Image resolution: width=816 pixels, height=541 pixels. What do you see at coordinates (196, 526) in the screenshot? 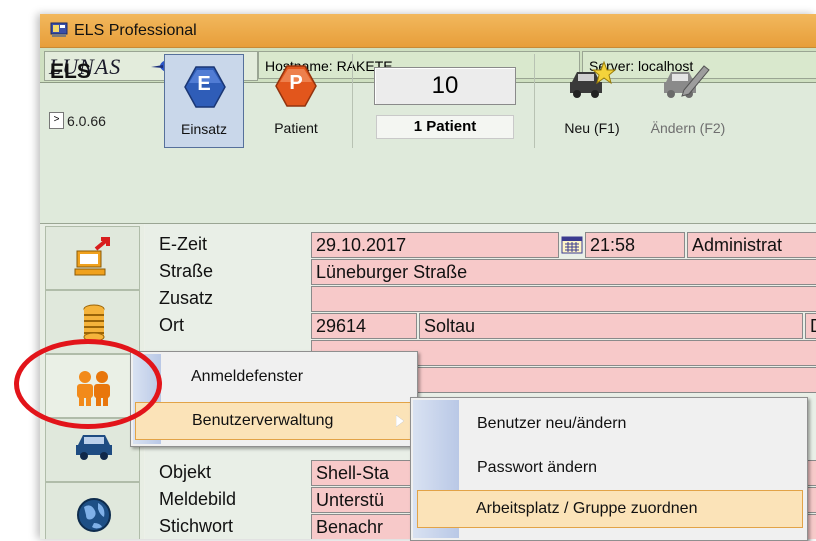
I see `field-label-stichwort: Stichwort` at bounding box center [196, 526].